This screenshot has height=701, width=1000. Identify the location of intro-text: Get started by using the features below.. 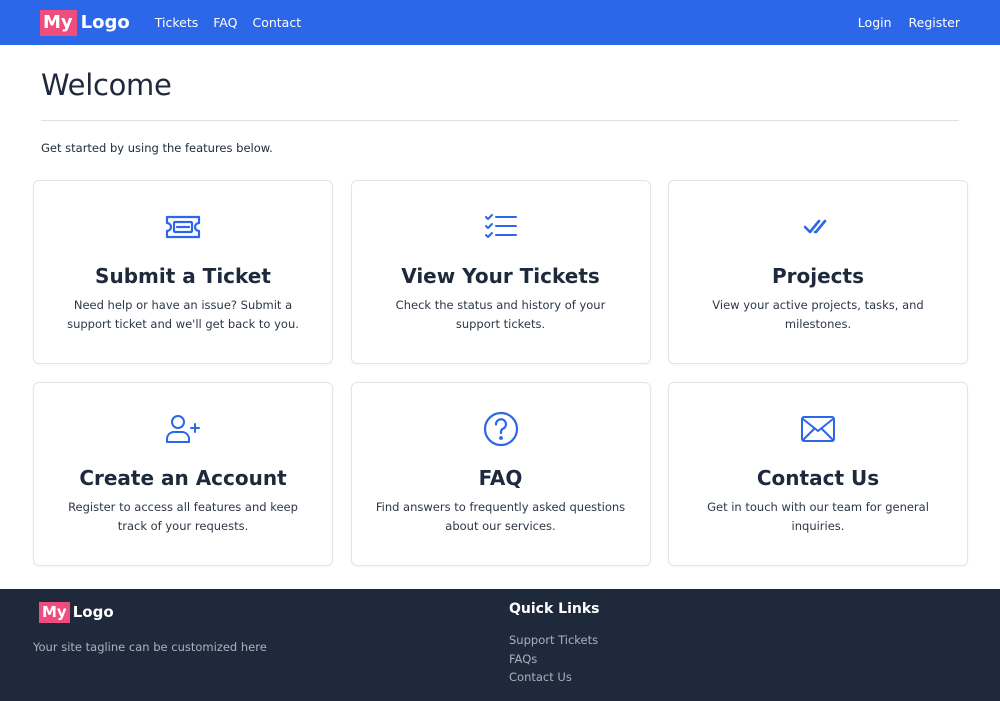
(157, 148).